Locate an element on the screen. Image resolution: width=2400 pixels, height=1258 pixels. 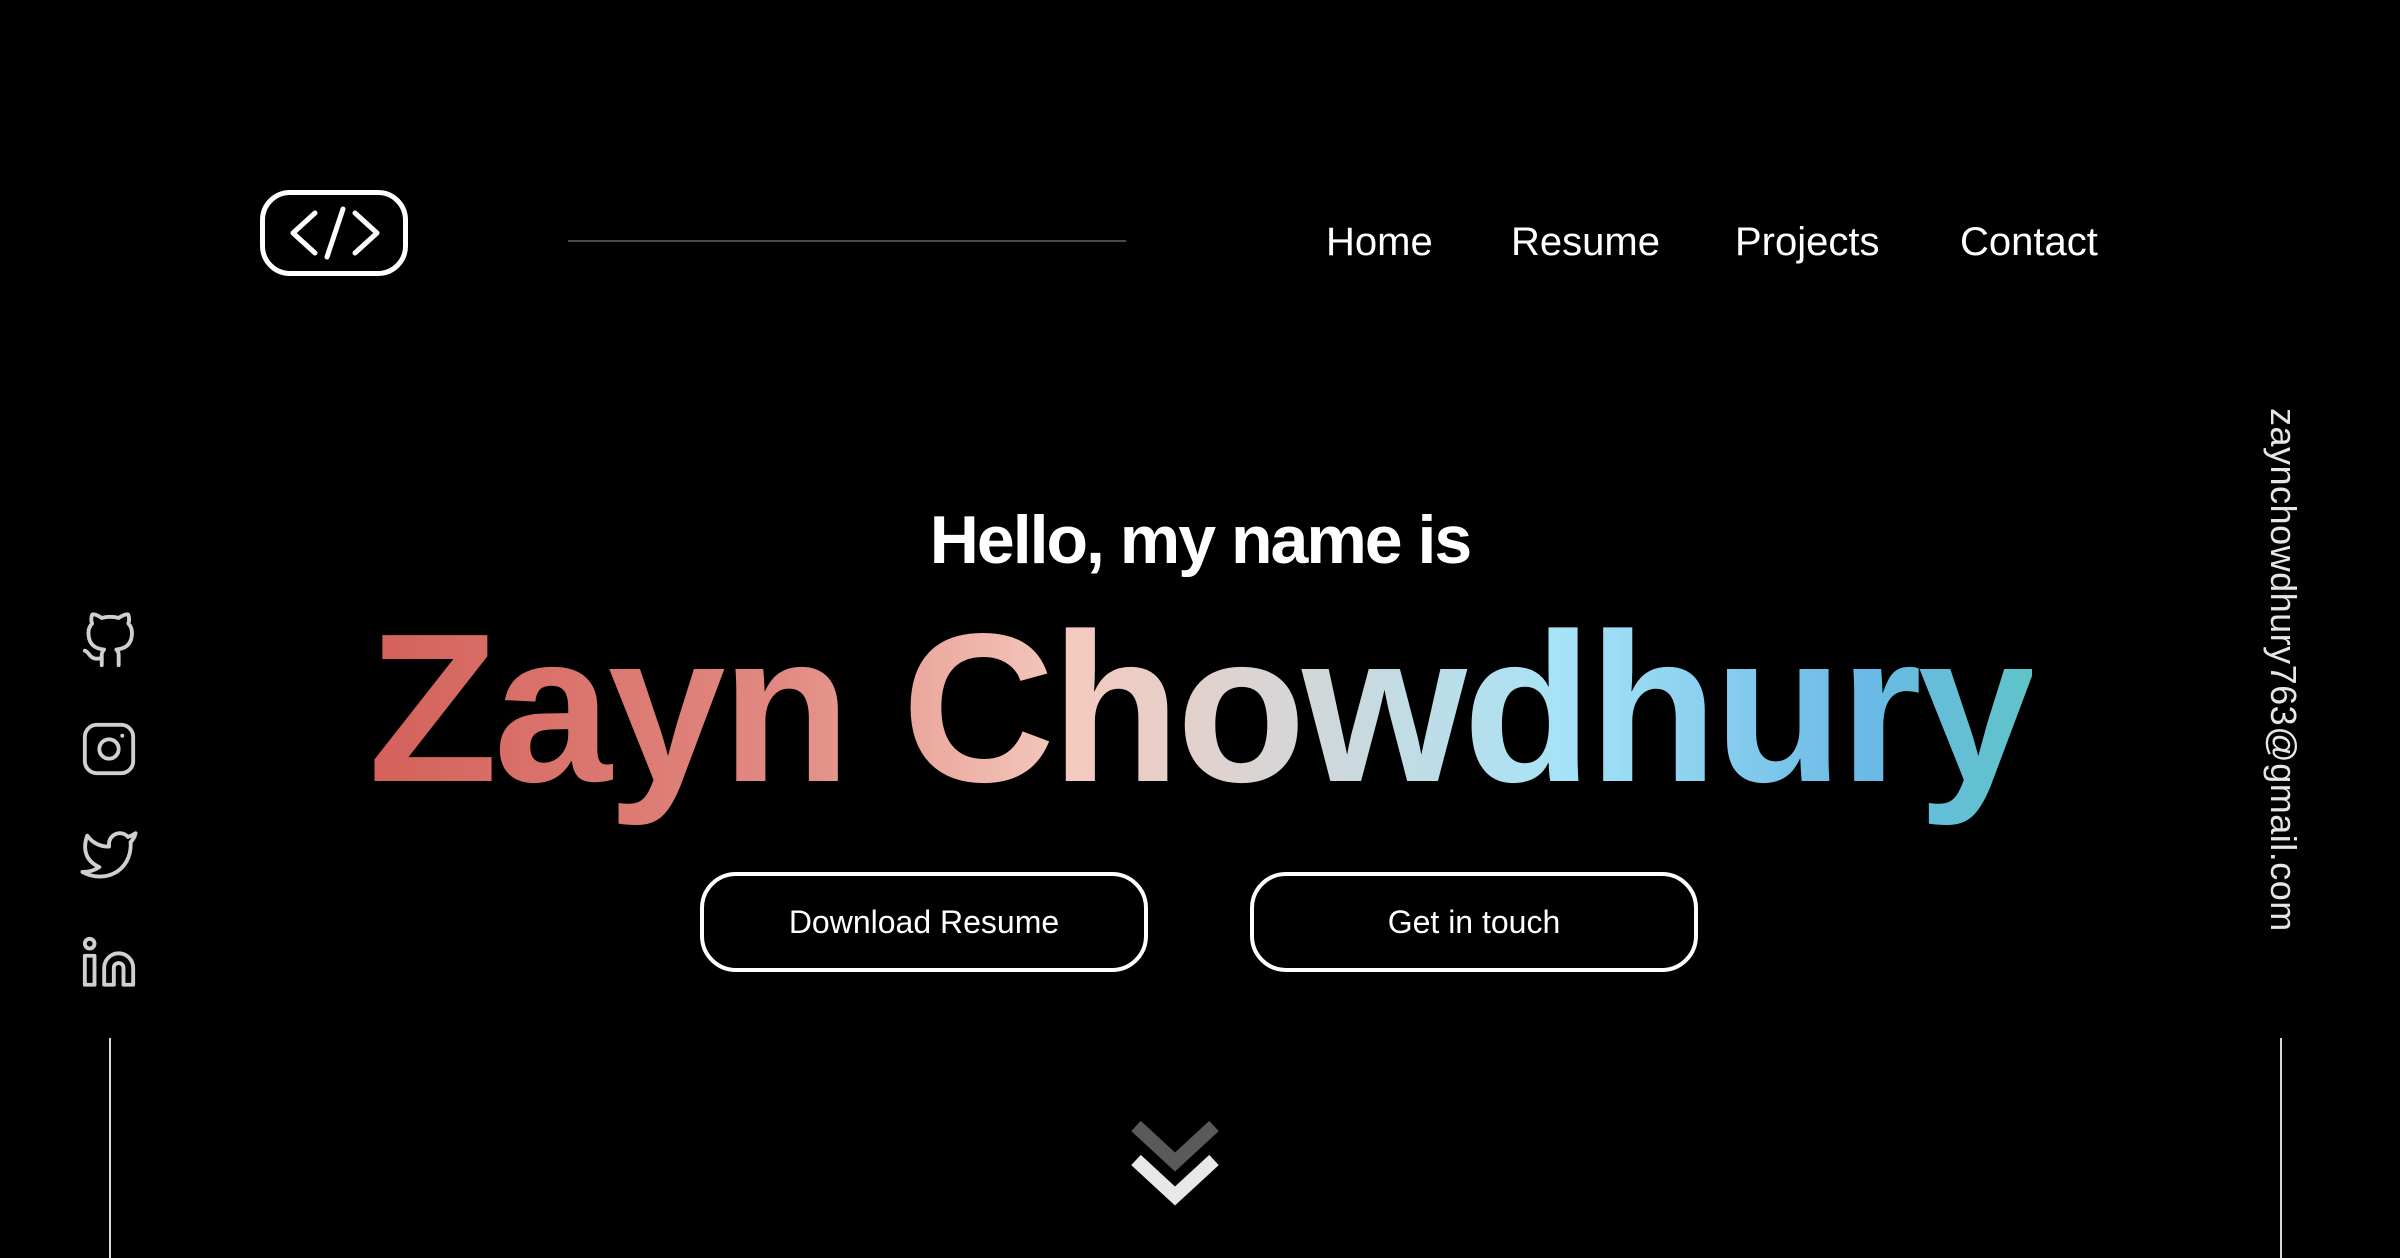
twitter-icon is located at coordinates (109, 855).